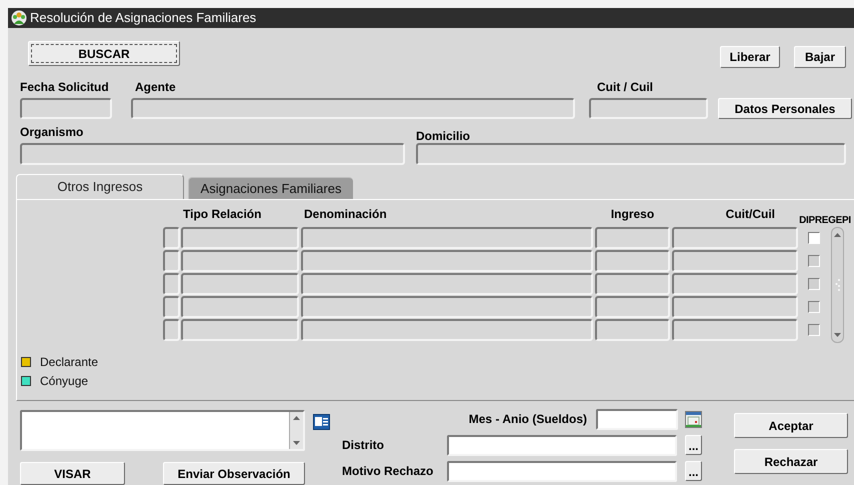 This screenshot has width=854, height=485. Describe the element at coordinates (155, 87) in the screenshot. I see `field-label: Agente` at that location.